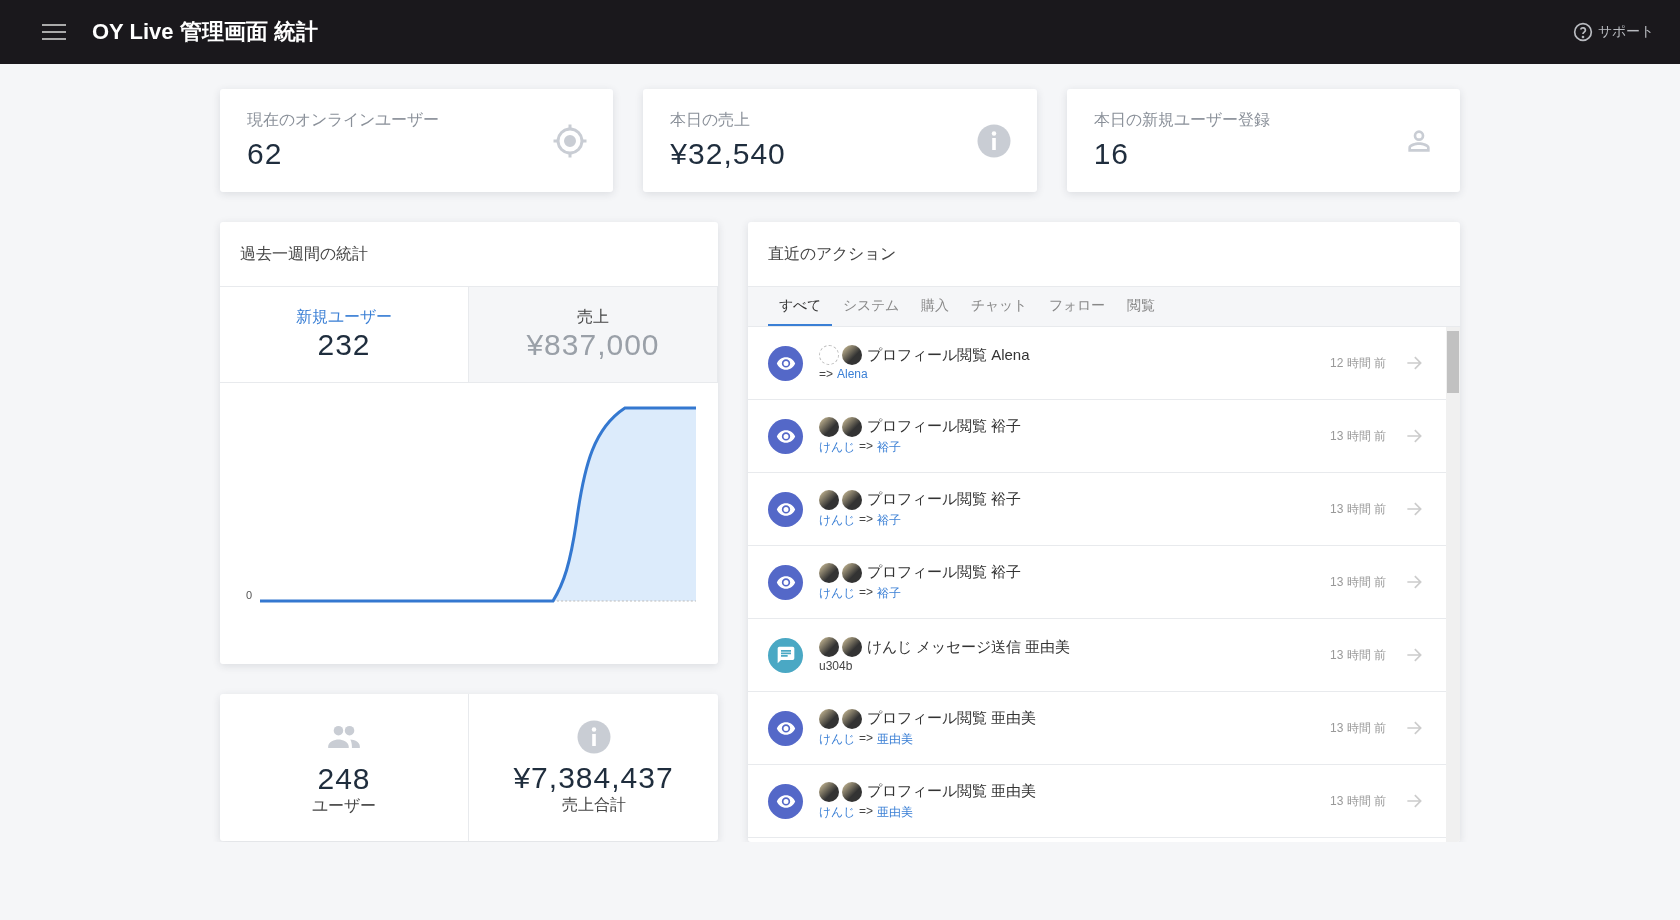 This screenshot has height=920, width=1680. I want to click on message-text: u304b, so click(836, 666).